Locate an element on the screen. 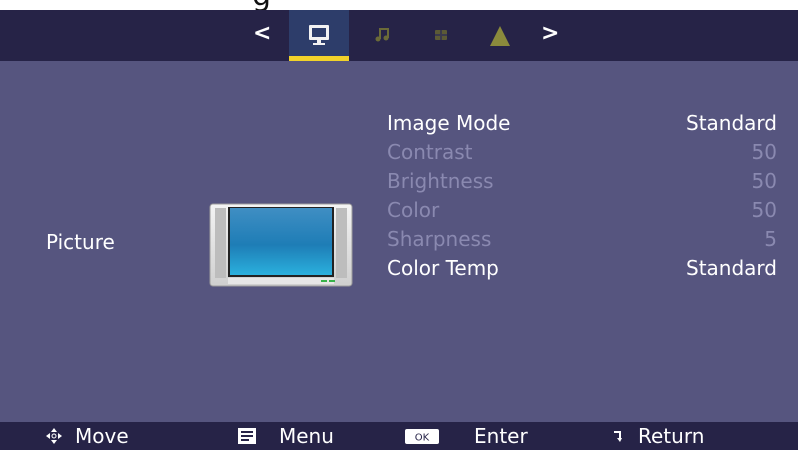  hint-move-label: Move is located at coordinates (102, 436).